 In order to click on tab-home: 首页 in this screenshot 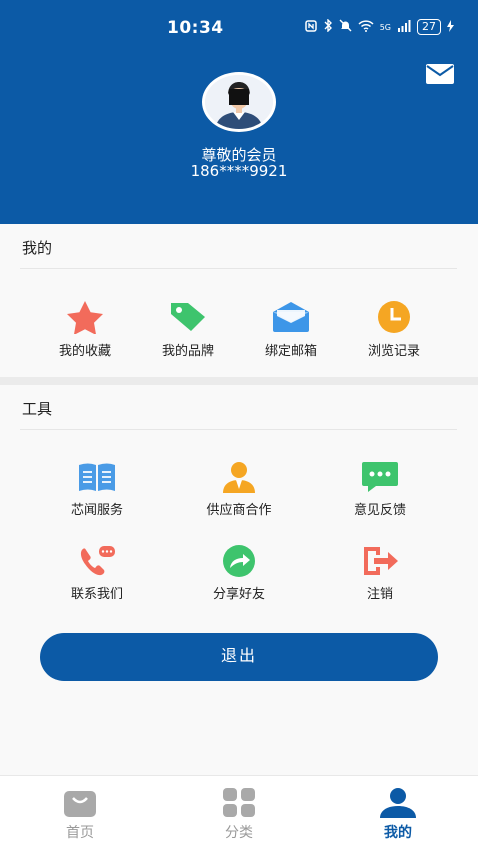, I will do `click(80, 815)`.